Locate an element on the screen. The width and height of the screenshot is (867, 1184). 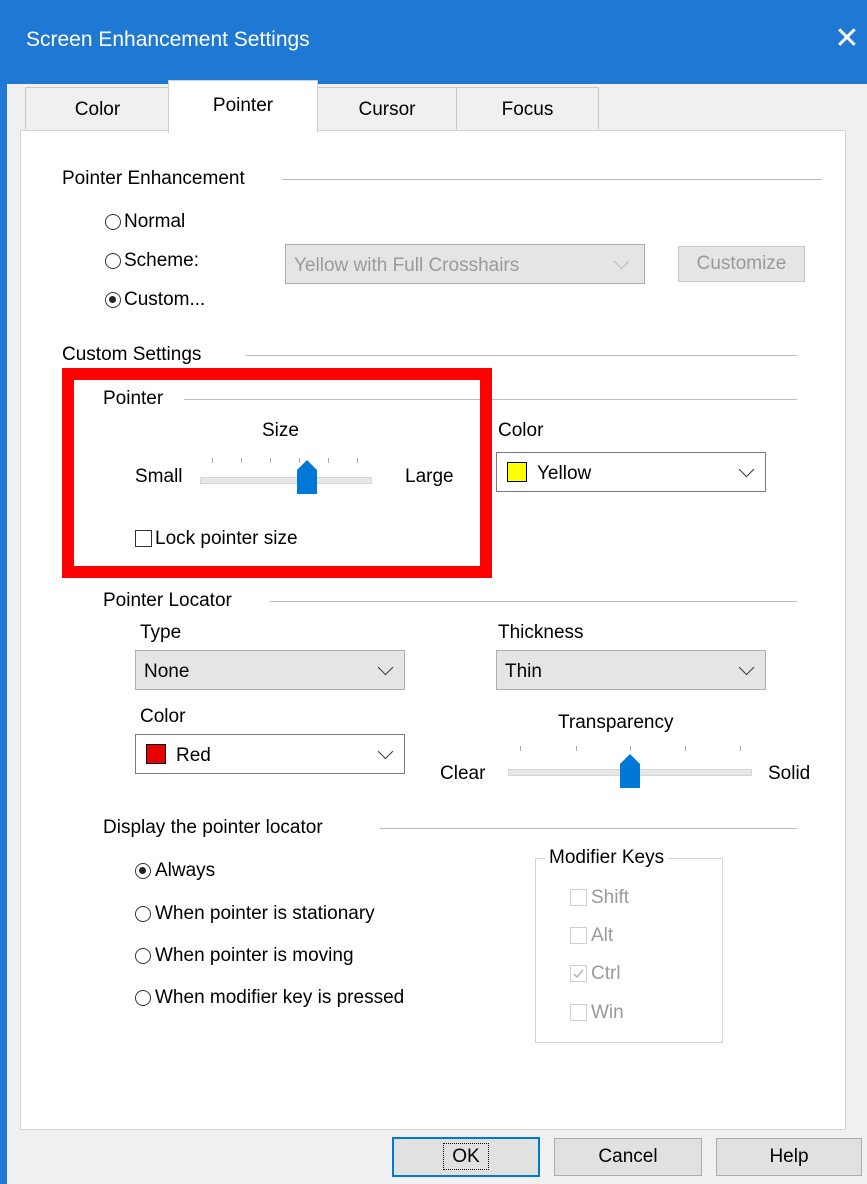
radio-normal-label: Normal is located at coordinates (155, 221).